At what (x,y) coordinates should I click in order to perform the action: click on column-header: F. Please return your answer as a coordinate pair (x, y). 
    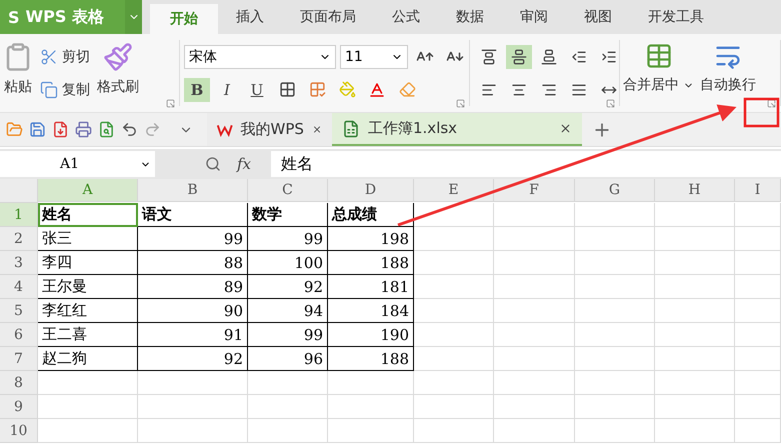
    Looking at the image, I should click on (534, 190).